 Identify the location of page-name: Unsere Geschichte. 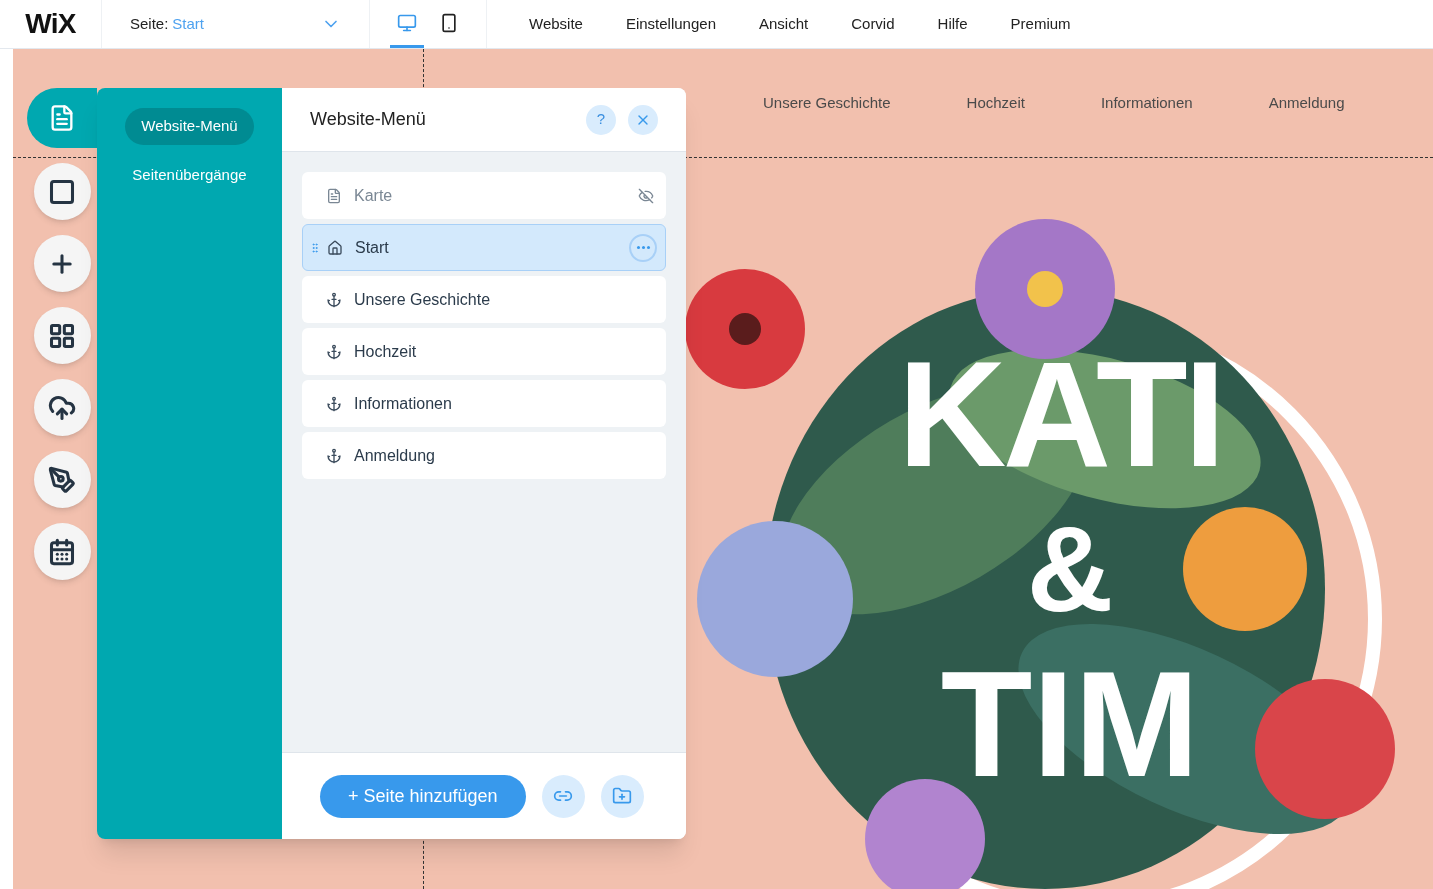
(423, 299).